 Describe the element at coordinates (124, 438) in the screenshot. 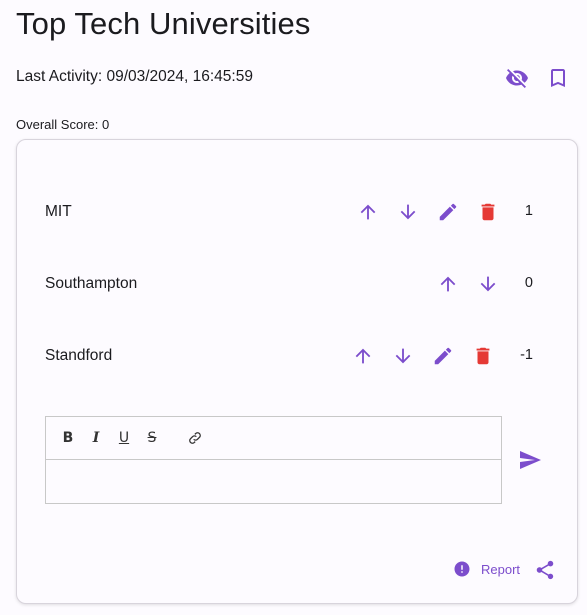

I see `underline-button: U` at that location.